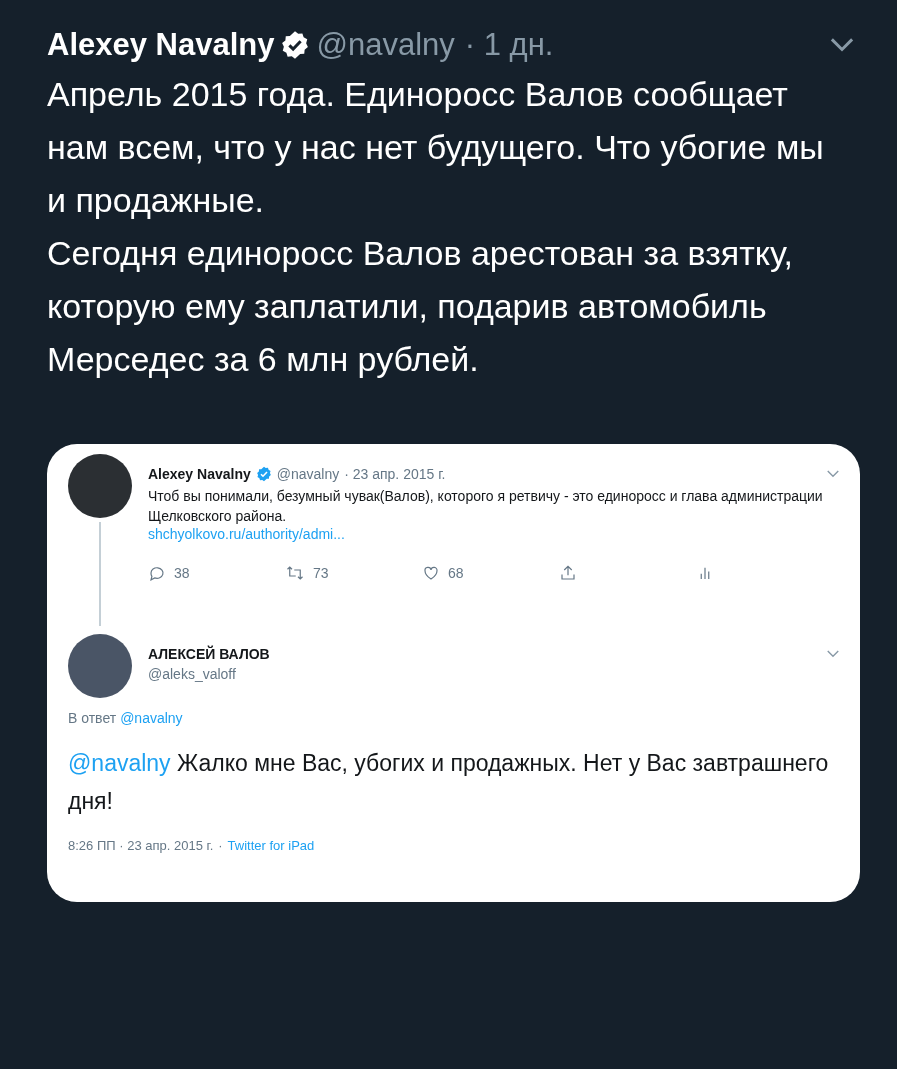  Describe the element at coordinates (509, 45) in the screenshot. I see `tweet-time: · 1 дн.` at that location.